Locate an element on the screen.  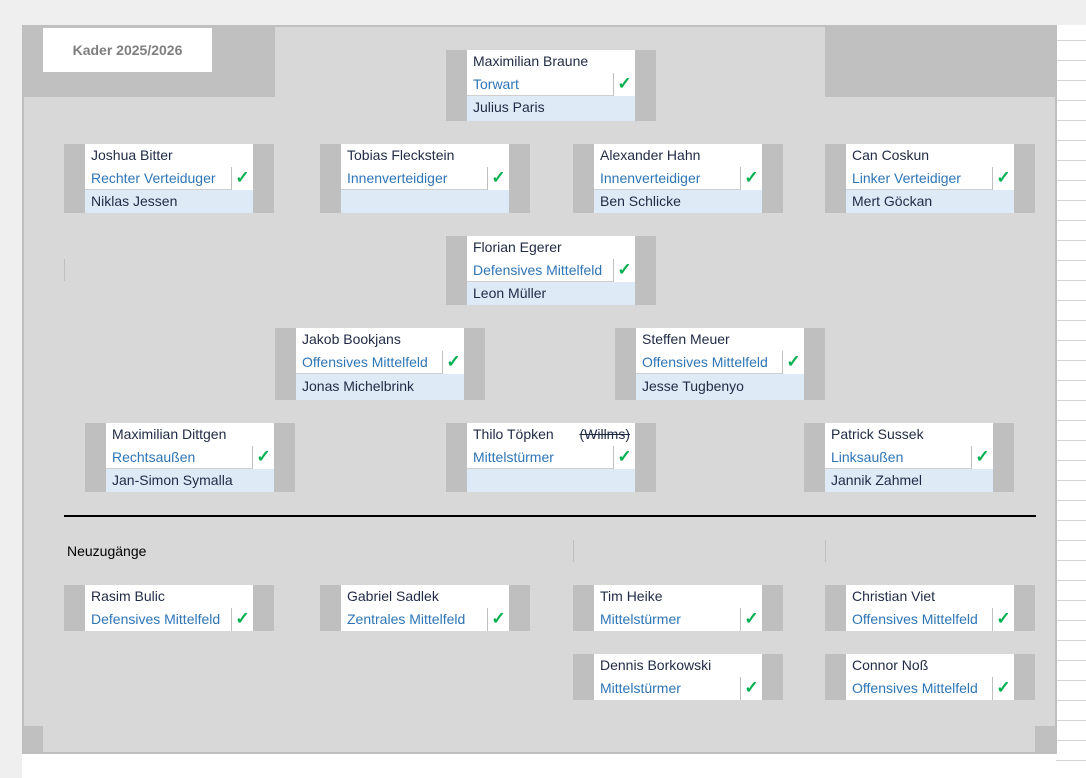
player-name: Rasim Bulic is located at coordinates (169, 596).